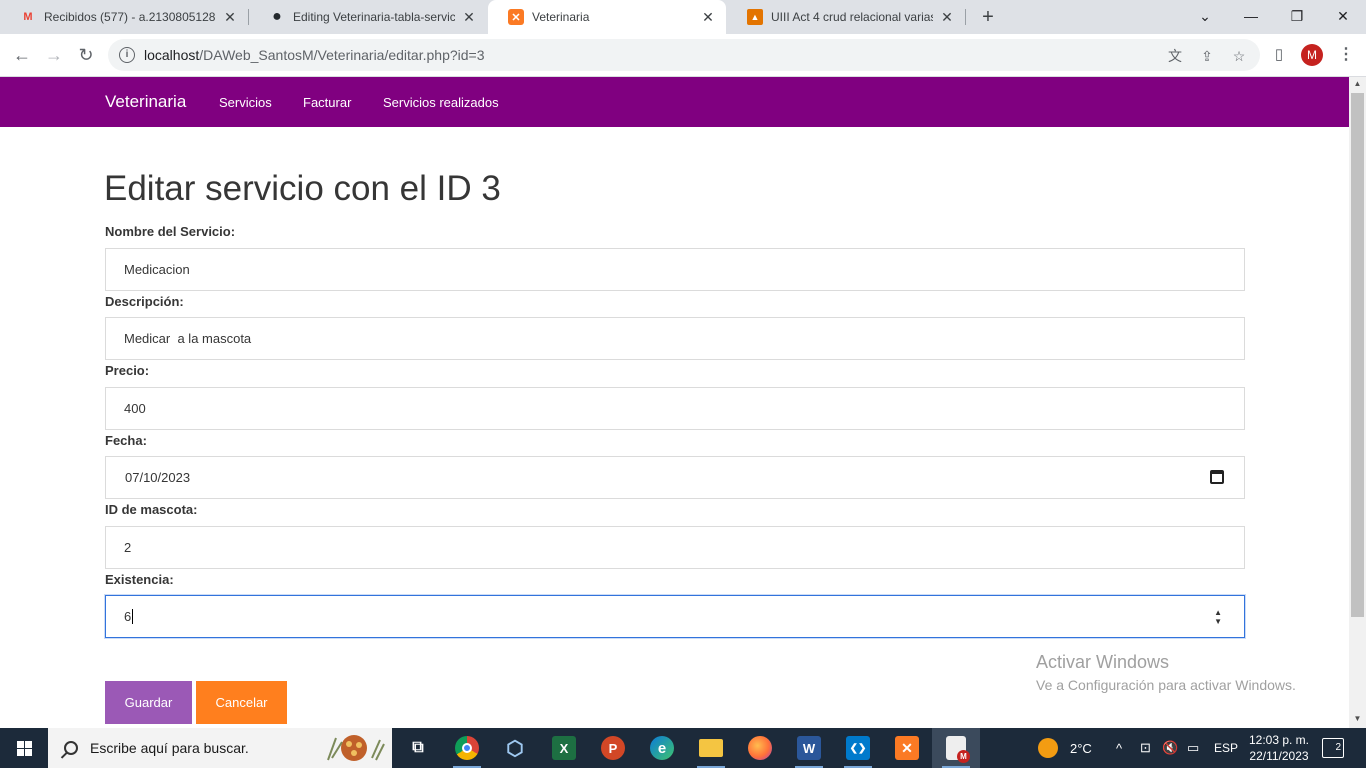  What do you see at coordinates (127, 55) in the screenshot?
I see `site-info-icon: i` at bounding box center [127, 55].